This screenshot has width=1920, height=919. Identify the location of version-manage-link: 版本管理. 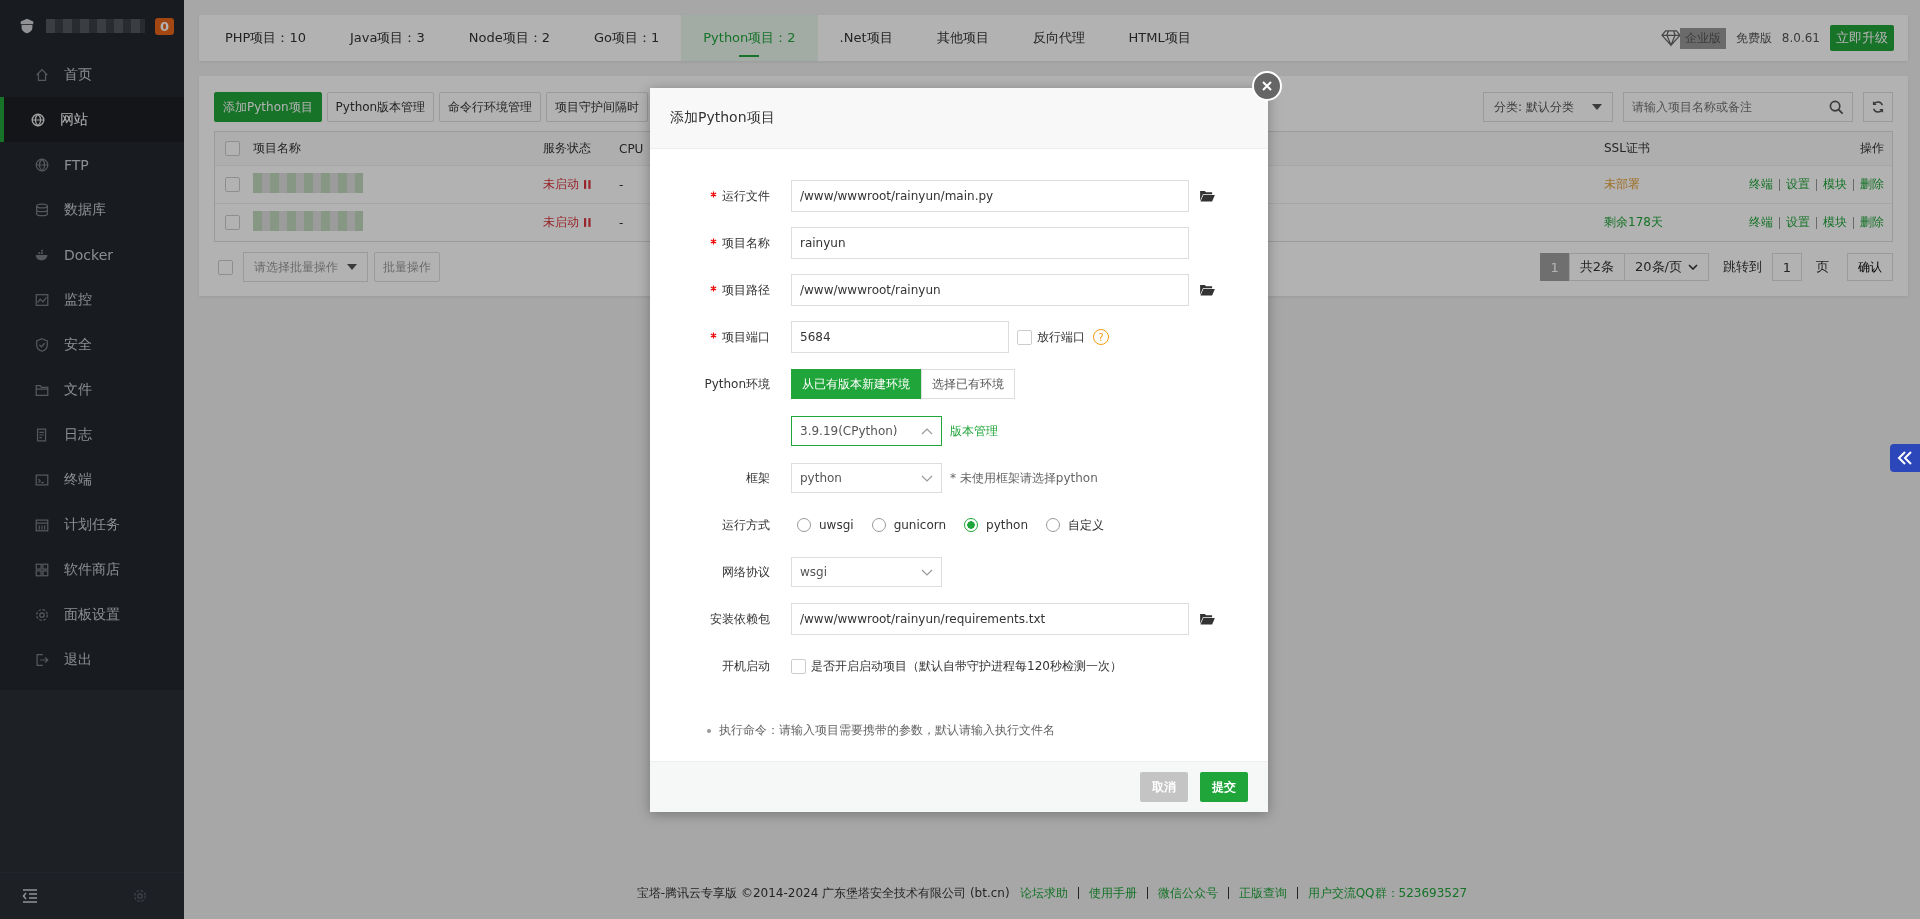
(974, 431).